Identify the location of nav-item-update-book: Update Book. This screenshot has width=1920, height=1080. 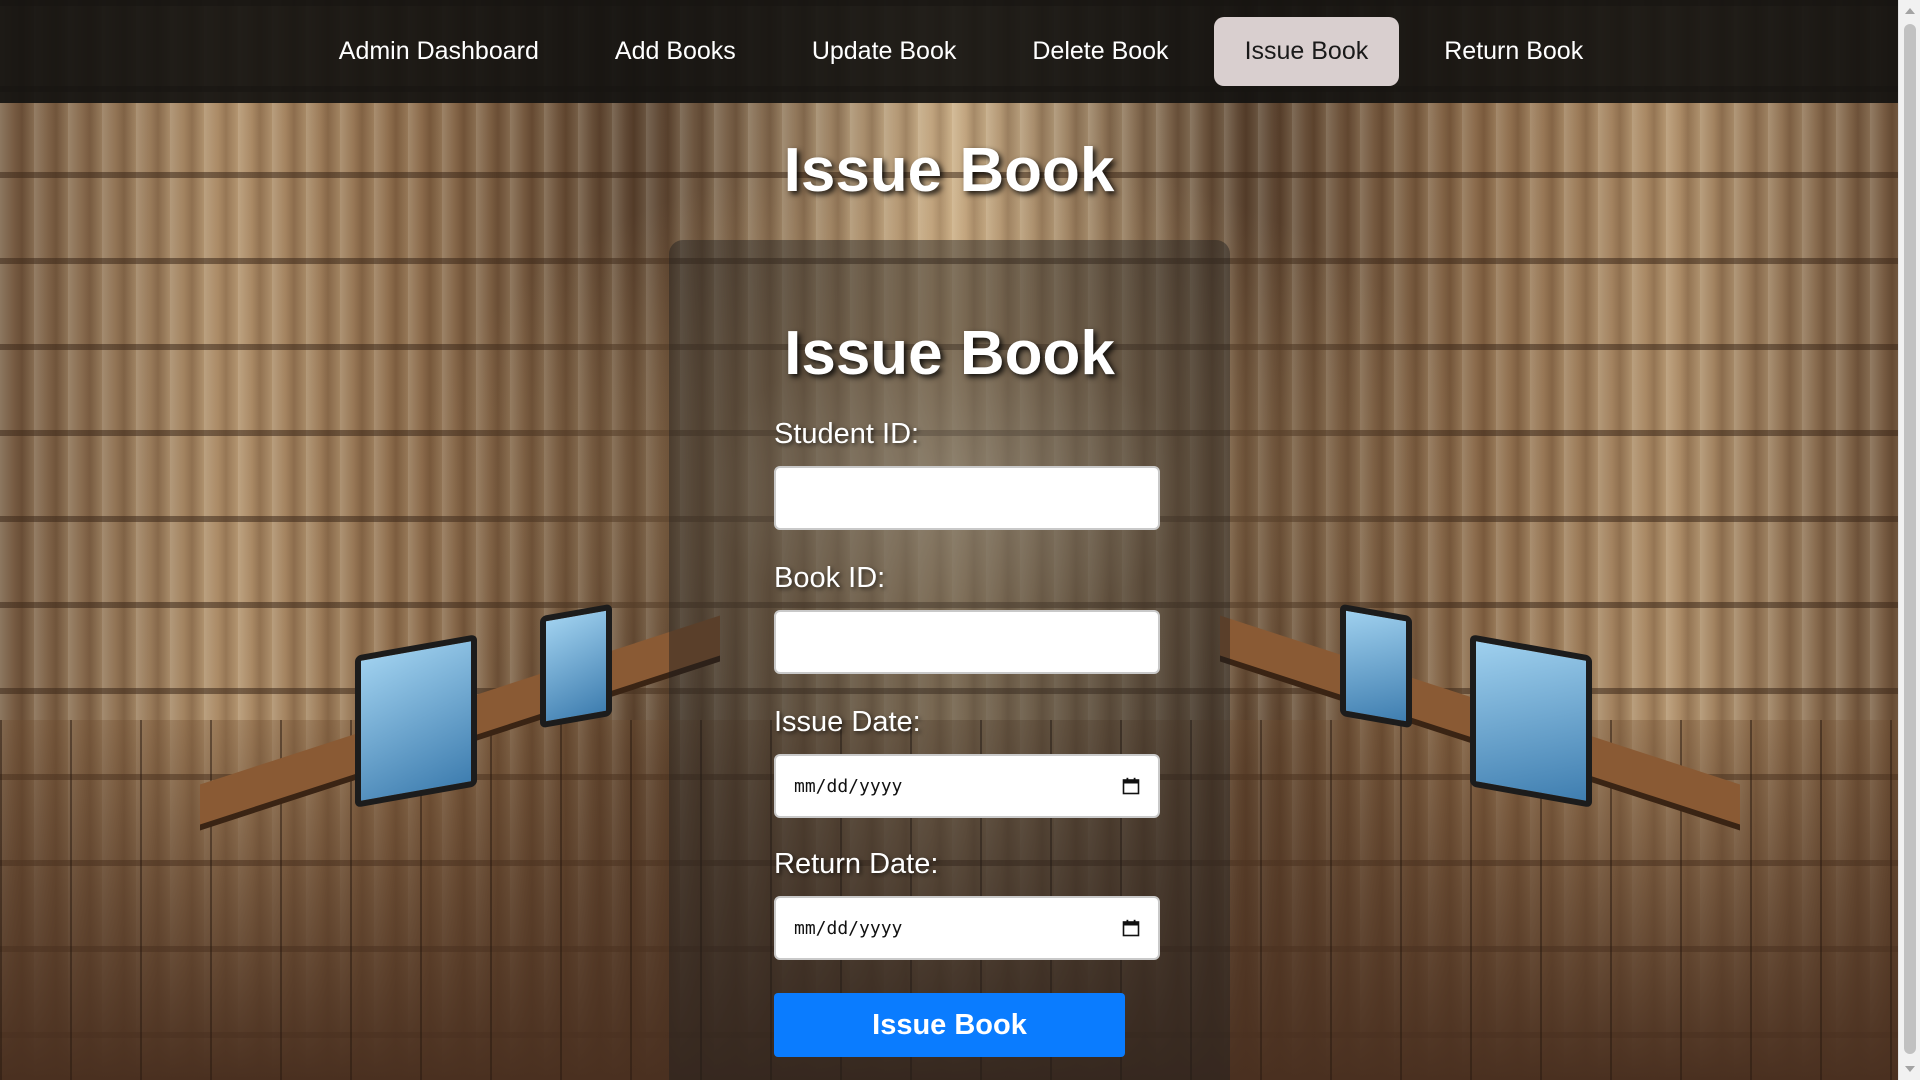
(884, 51).